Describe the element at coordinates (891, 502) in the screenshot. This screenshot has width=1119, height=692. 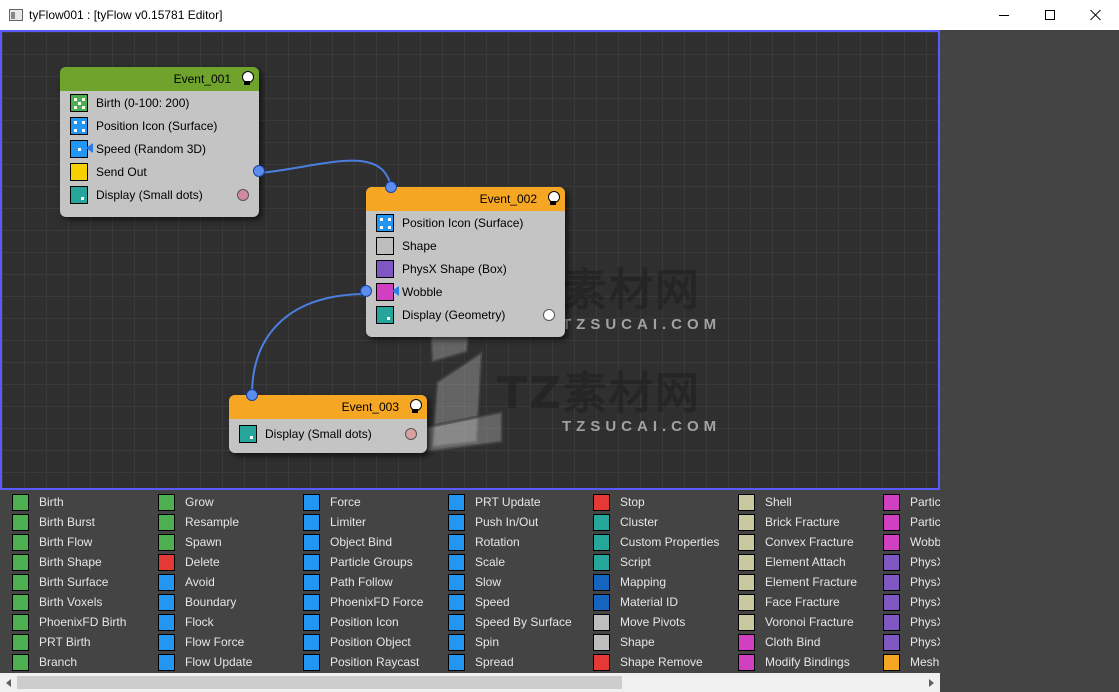
I see `operator-icon` at that location.